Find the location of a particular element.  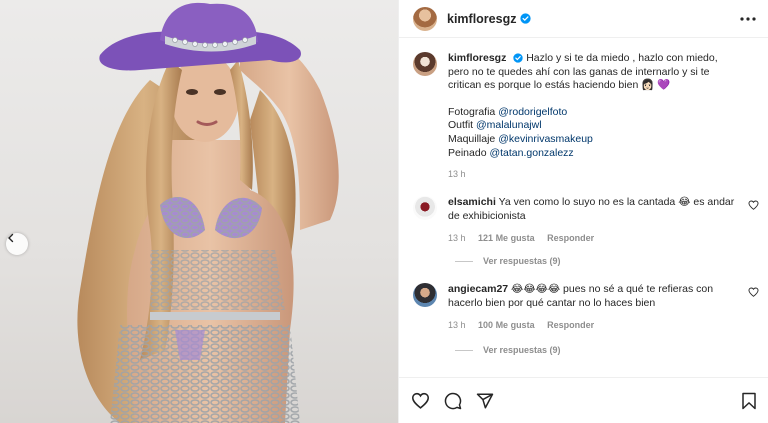

comment-button is located at coordinates (453, 401).